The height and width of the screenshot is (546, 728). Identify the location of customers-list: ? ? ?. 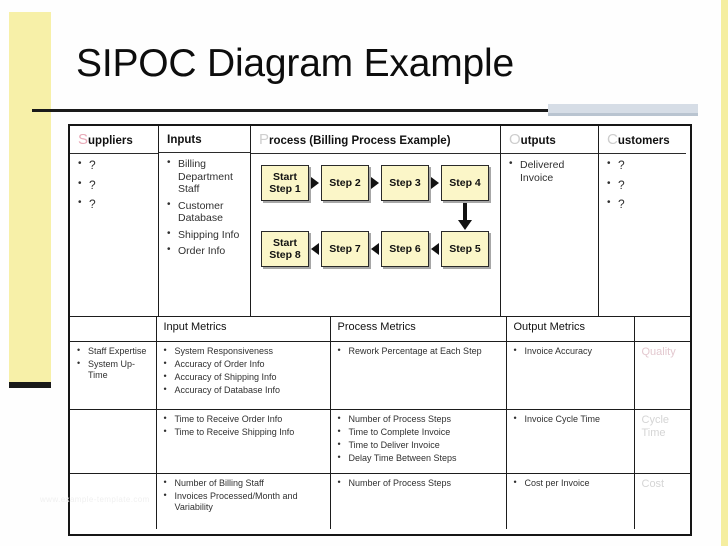
(643, 184).